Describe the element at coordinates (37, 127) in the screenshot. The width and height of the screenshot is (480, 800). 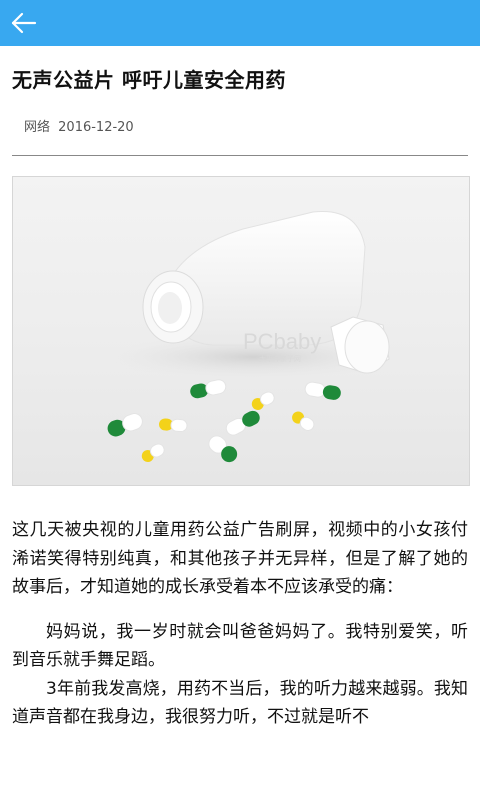
I see `article-source: 网络` at that location.